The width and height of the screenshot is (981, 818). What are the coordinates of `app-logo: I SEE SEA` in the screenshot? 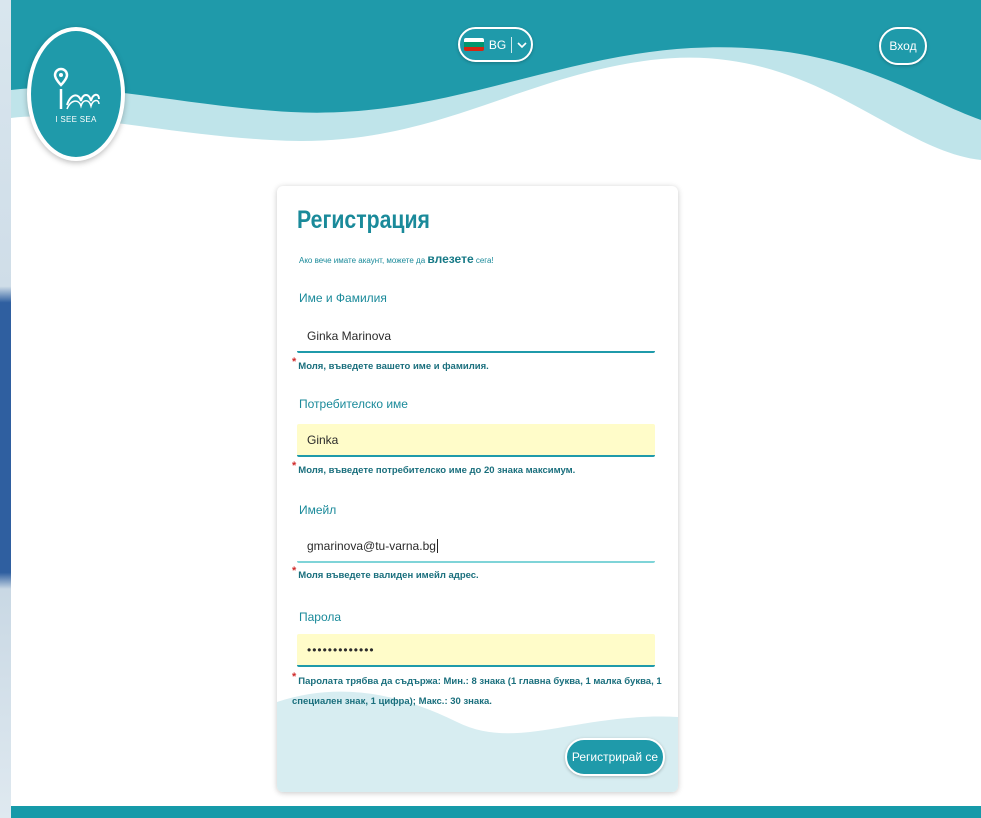 It's located at (76, 94).